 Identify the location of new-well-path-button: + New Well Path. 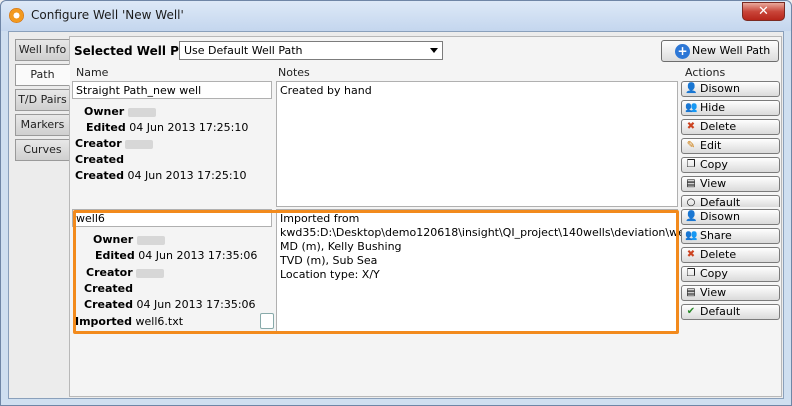
(720, 51).